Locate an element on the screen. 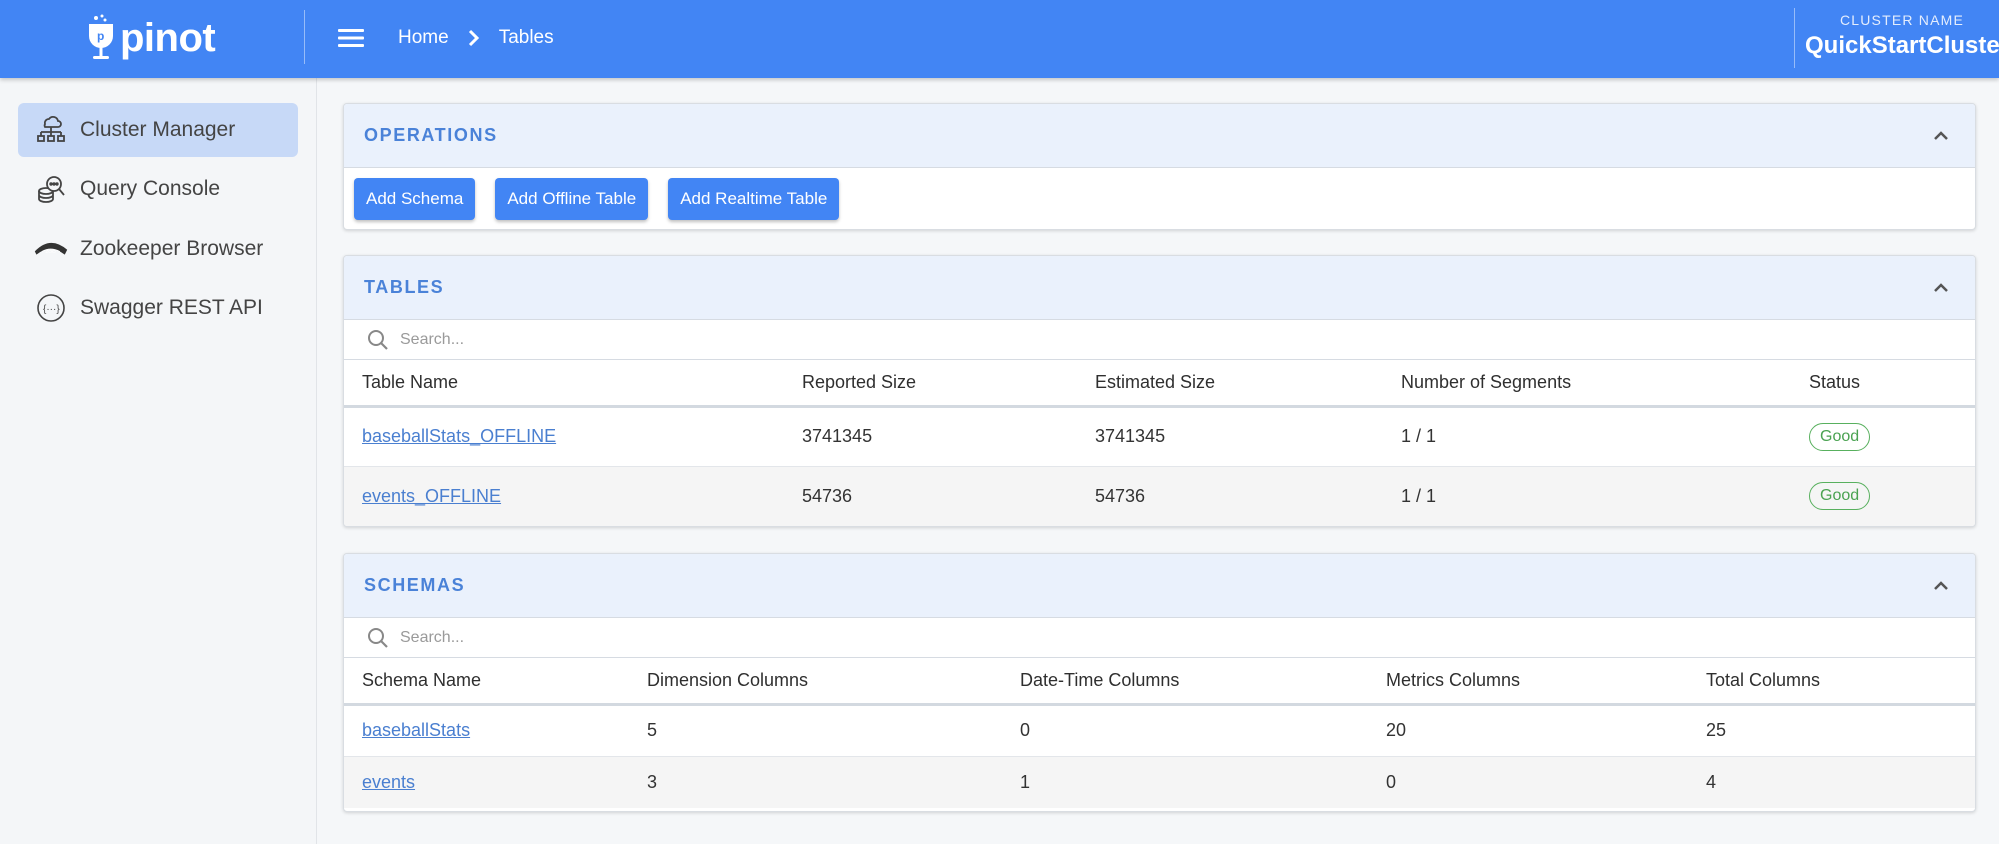 Image resolution: width=1999 pixels, height=844 pixels. table-row: baseballStats 5 0 20 25 is located at coordinates (1159, 730).